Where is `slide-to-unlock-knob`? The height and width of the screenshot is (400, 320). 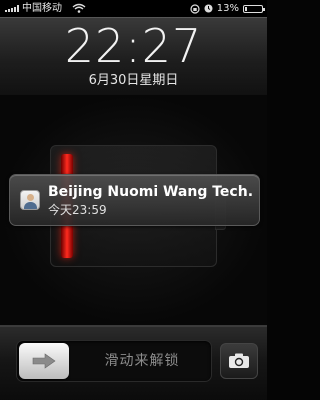 slide-to-unlock-knob is located at coordinates (44, 361).